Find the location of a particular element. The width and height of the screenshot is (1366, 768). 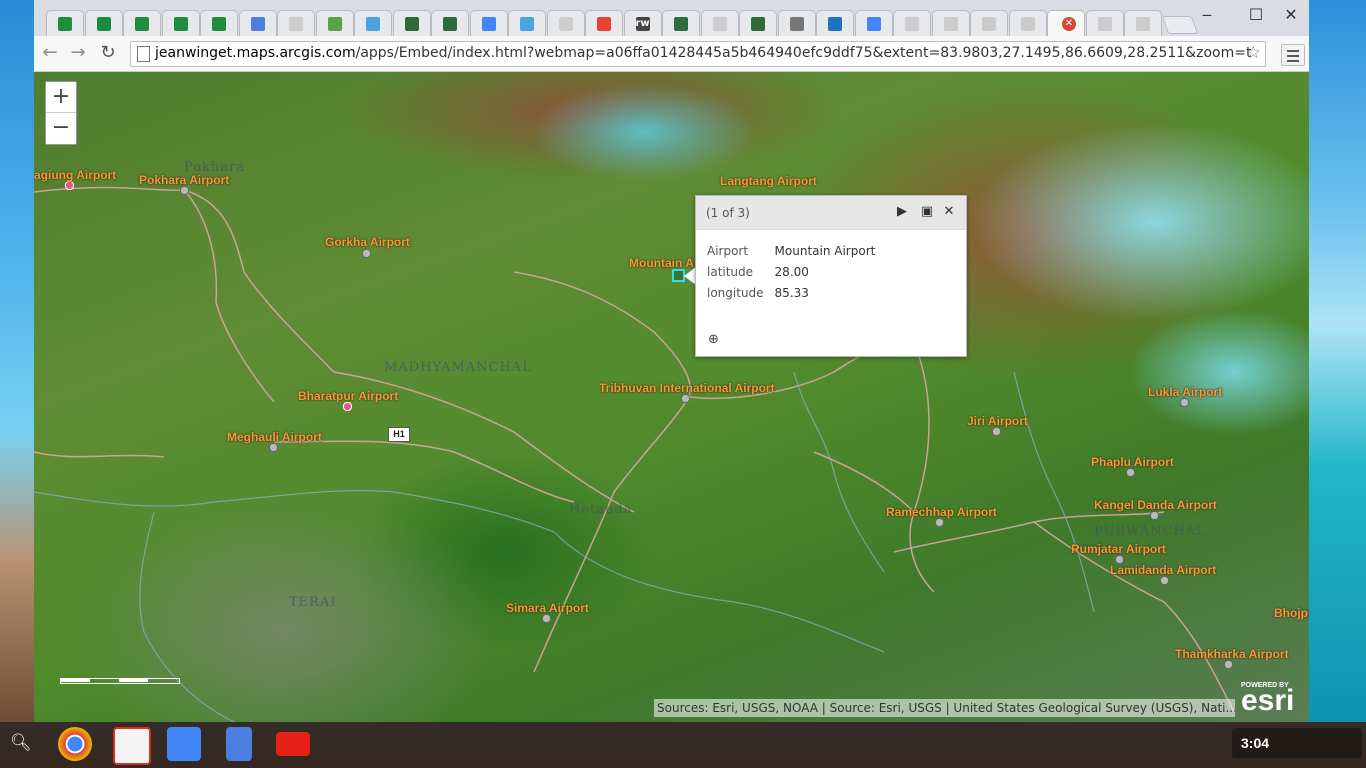

airport-label-bharatpur: Bharatpur Airport is located at coordinates (348, 396).